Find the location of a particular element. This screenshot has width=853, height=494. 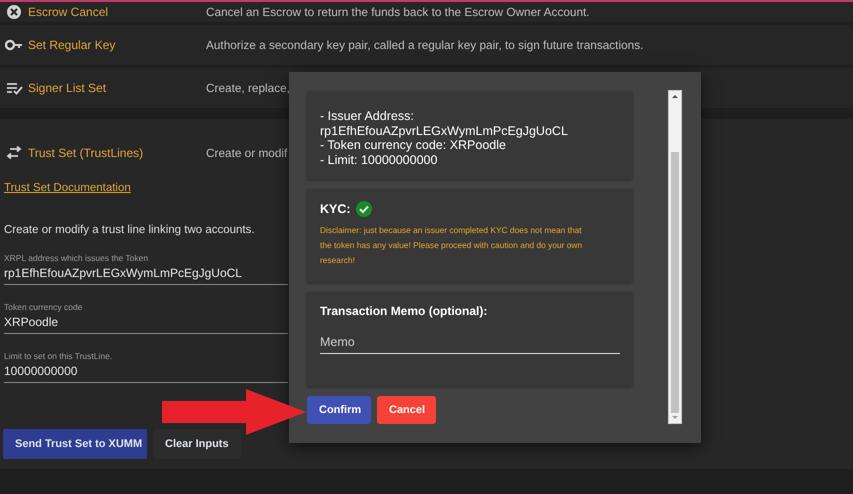

action-title: Escrow Cancel is located at coordinates (117, 12).